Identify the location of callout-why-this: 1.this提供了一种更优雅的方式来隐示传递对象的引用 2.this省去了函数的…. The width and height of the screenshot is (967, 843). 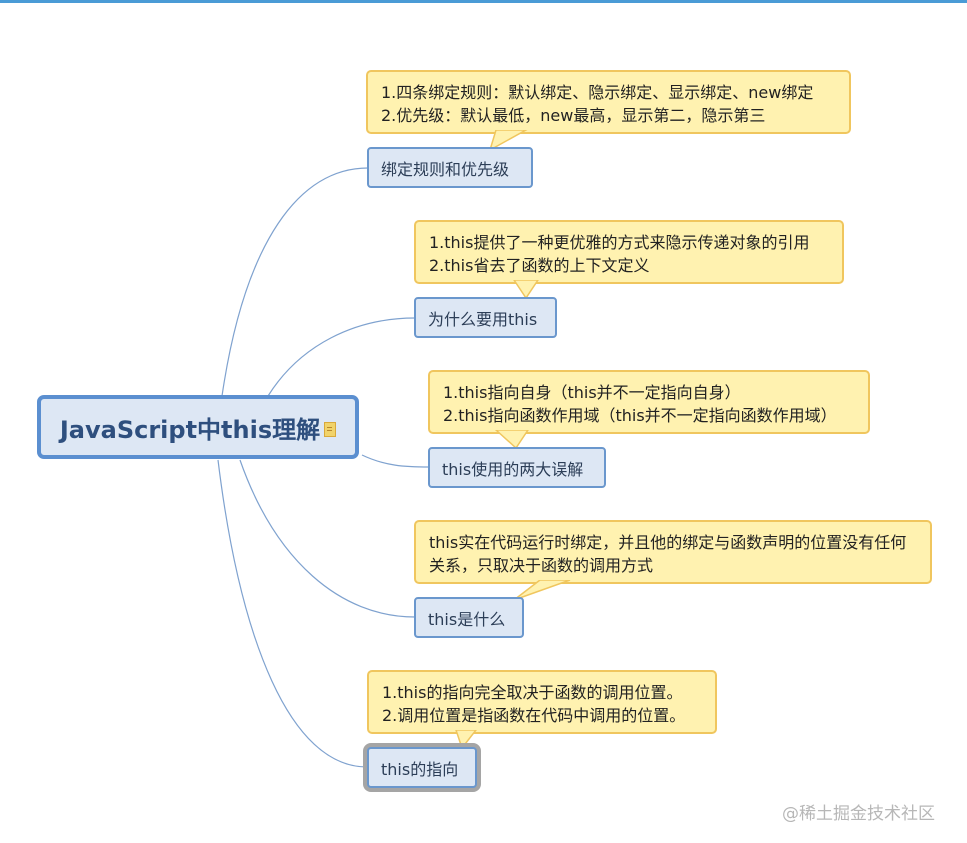
(629, 252).